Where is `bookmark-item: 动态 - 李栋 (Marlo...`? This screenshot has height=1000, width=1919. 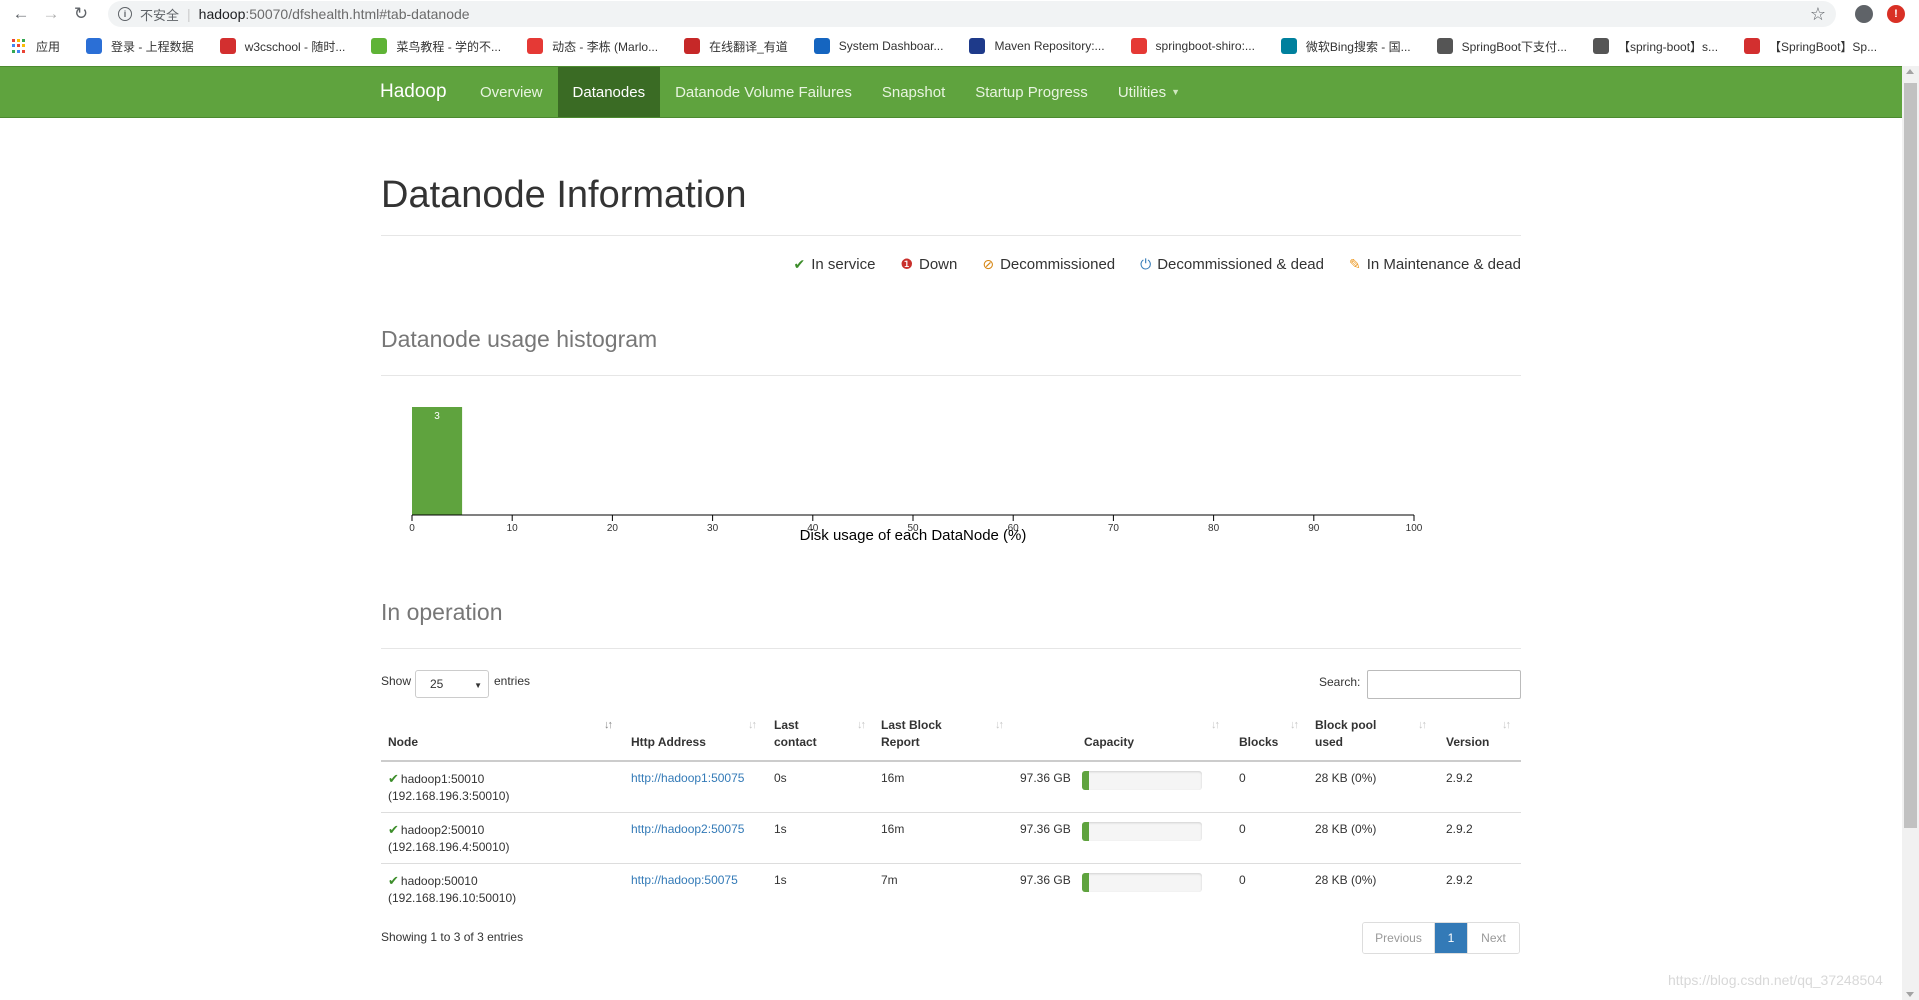
bookmark-item: 动态 - 李栋 (Marlo... is located at coordinates (592, 46).